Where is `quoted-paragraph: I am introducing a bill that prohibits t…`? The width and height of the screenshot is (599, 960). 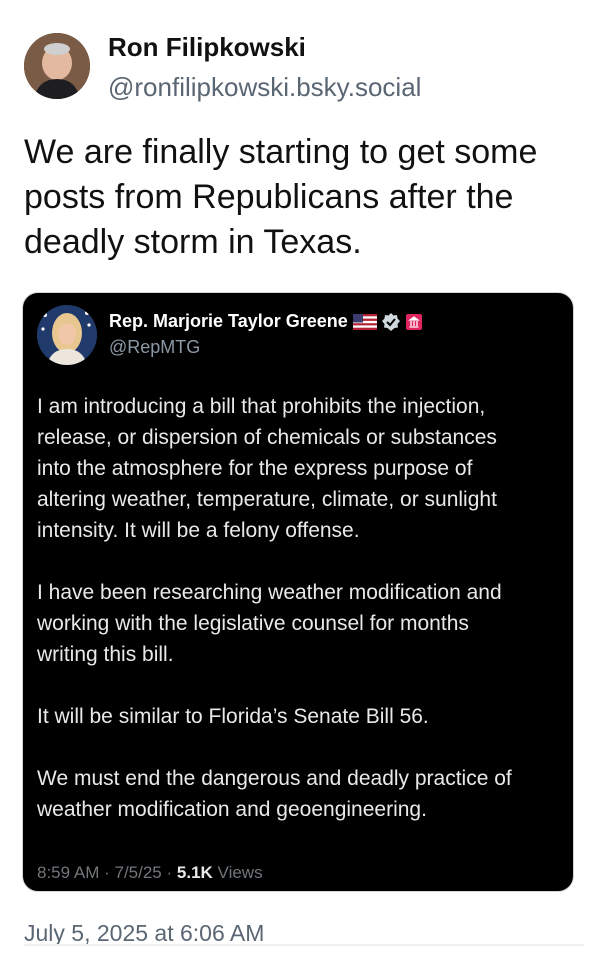 quoted-paragraph: I am introducing a bill that prohibits t… is located at coordinates (267, 468).